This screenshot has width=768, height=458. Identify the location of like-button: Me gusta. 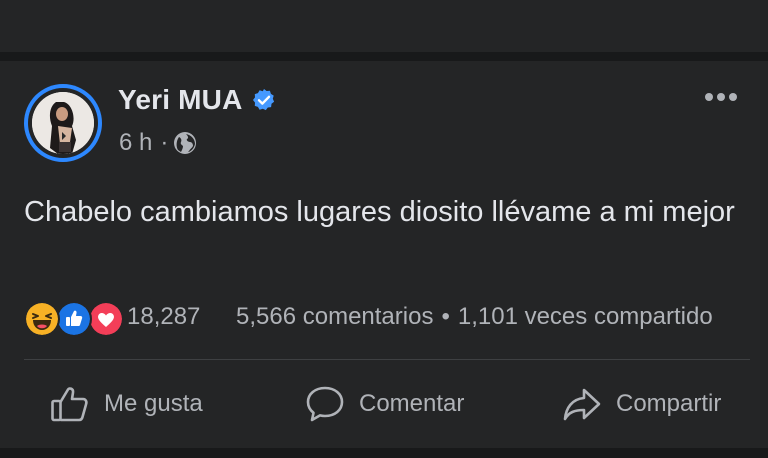
(126, 404).